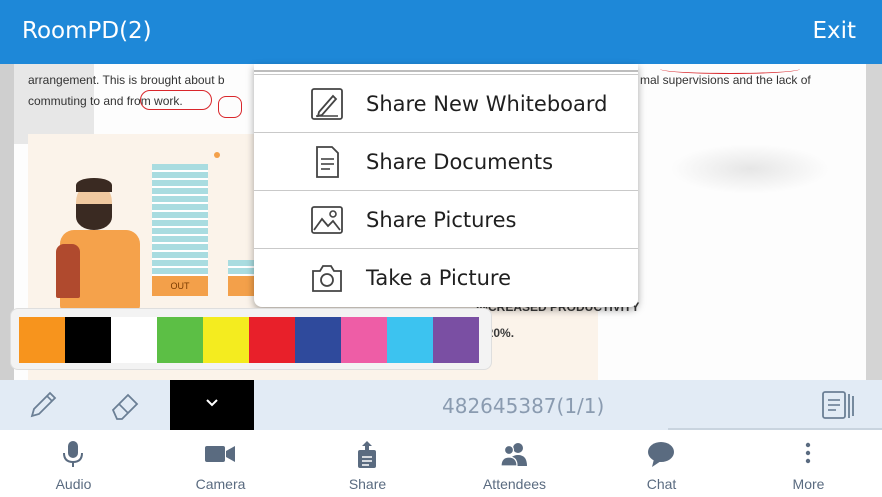 This screenshot has width=882, height=497. I want to click on share-icon, so click(367, 454).